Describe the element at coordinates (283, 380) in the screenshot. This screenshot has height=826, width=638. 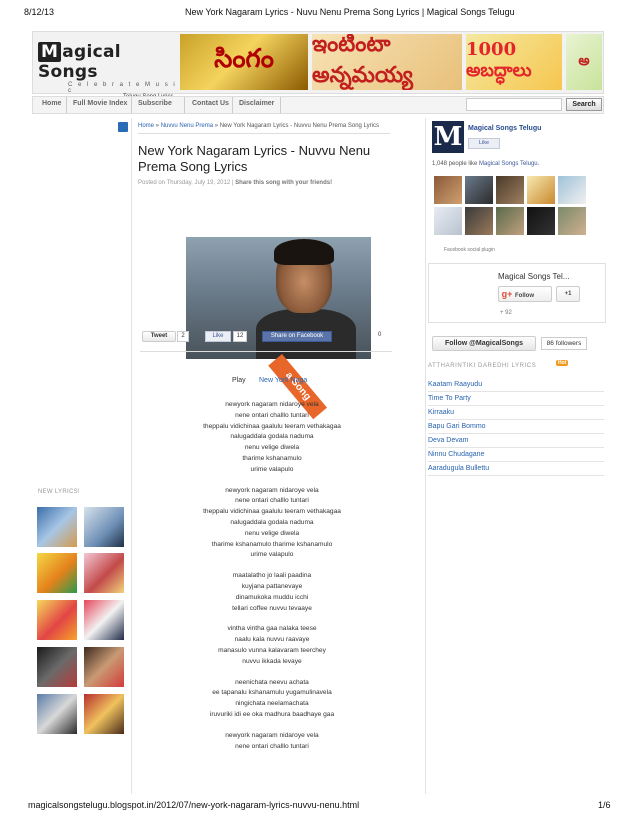
I see `play-song-link: New York Naga` at that location.